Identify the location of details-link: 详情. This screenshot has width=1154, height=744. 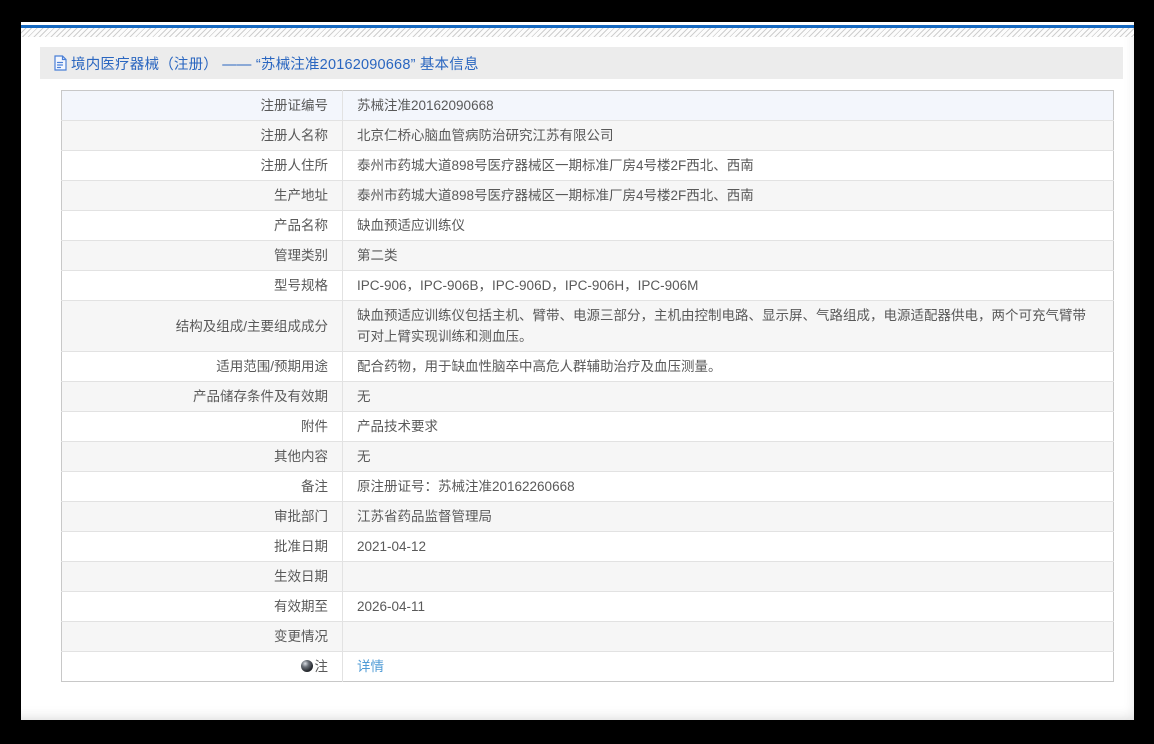
(370, 666).